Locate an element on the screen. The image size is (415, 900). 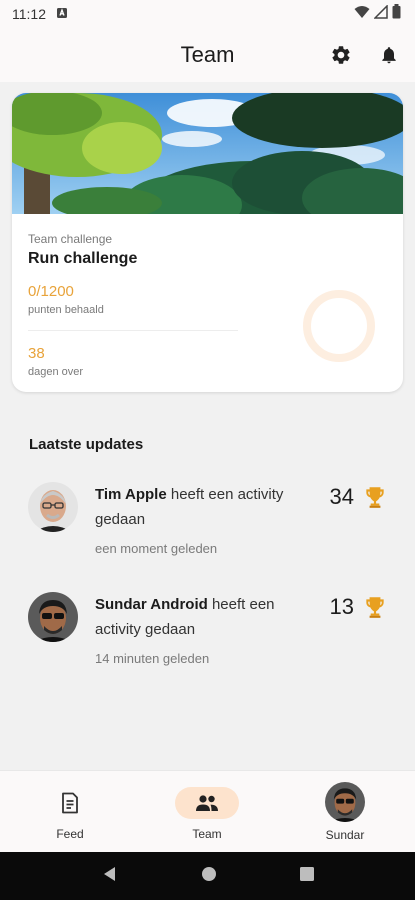
signal-icon is located at coordinates (380, 13).